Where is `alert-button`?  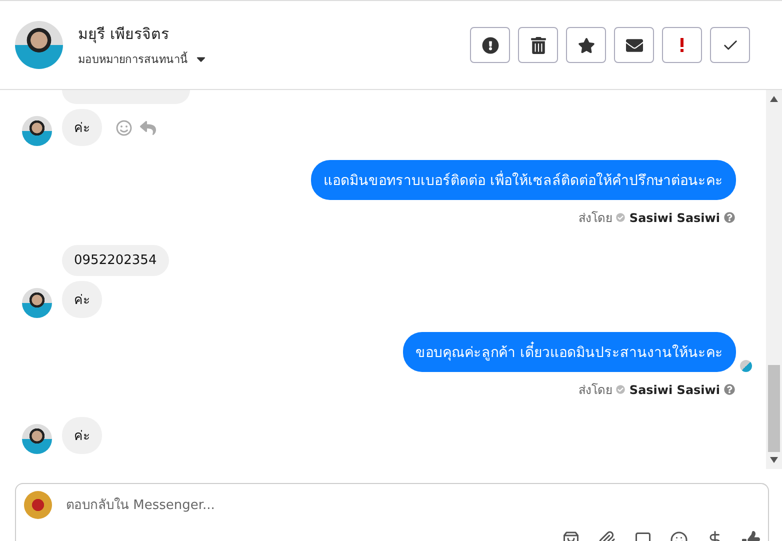
alert-button is located at coordinates (490, 45).